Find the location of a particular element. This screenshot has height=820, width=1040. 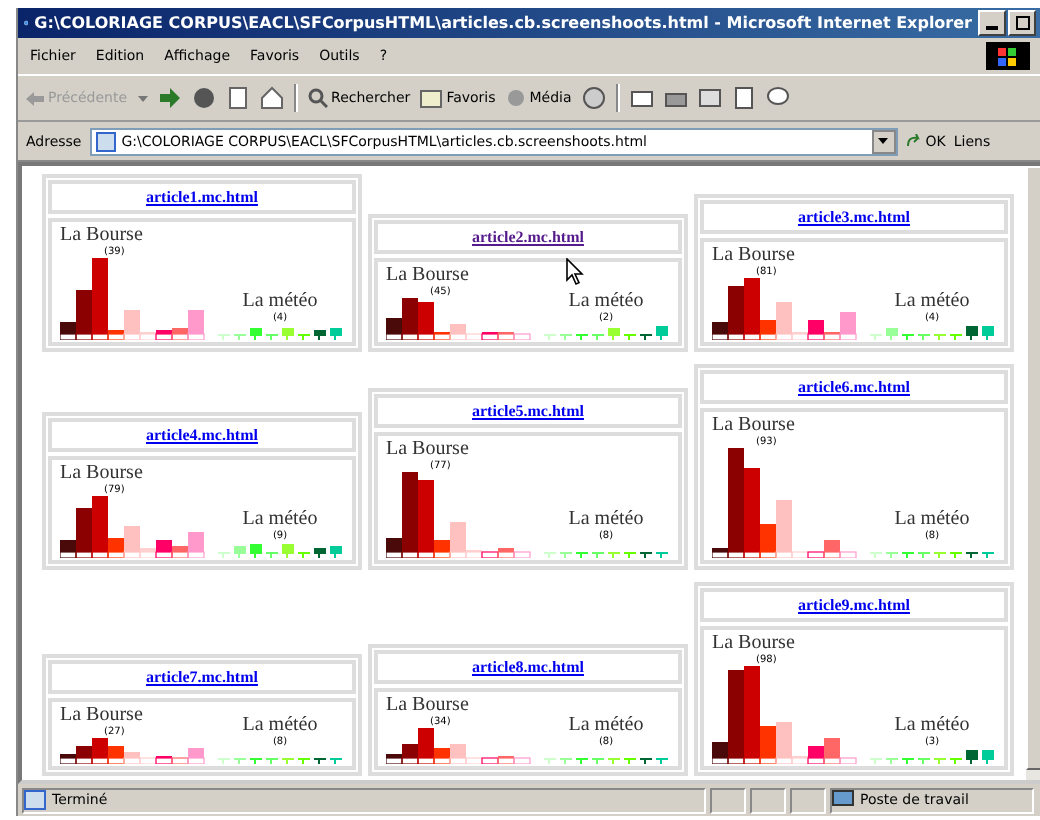

document-icon is located at coordinates (743, 98).